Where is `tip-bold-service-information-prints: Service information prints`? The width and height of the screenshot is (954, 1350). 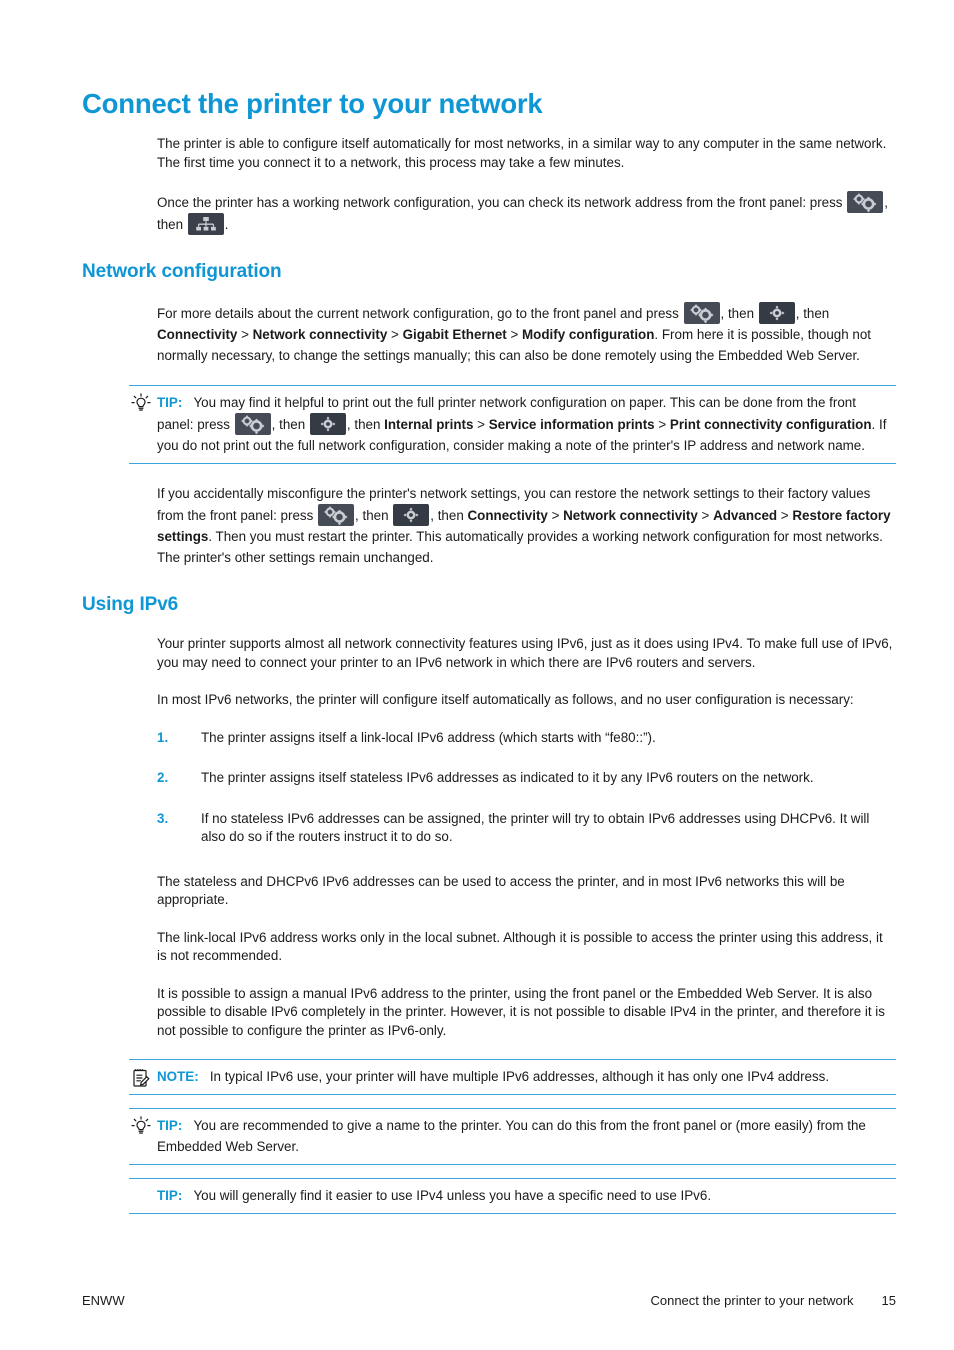 tip-bold-service-information-prints: Service information prints is located at coordinates (571, 424).